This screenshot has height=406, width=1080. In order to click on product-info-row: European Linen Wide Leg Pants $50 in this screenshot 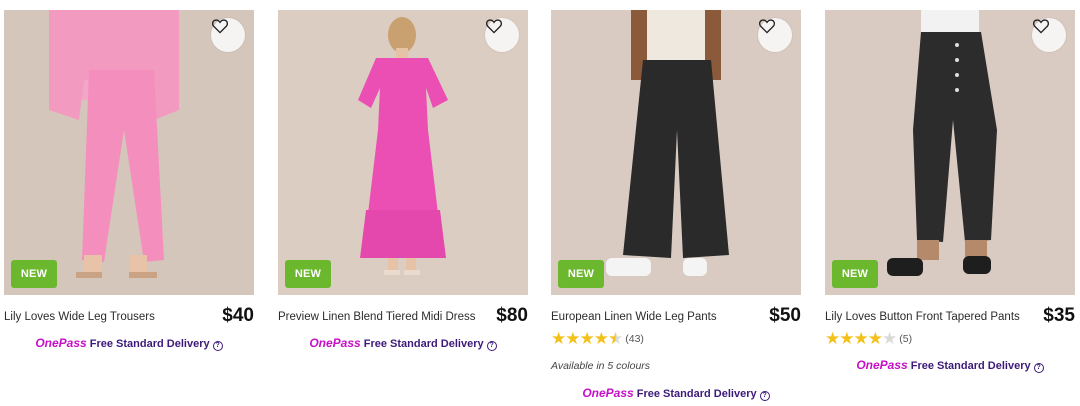, I will do `click(676, 317)`.